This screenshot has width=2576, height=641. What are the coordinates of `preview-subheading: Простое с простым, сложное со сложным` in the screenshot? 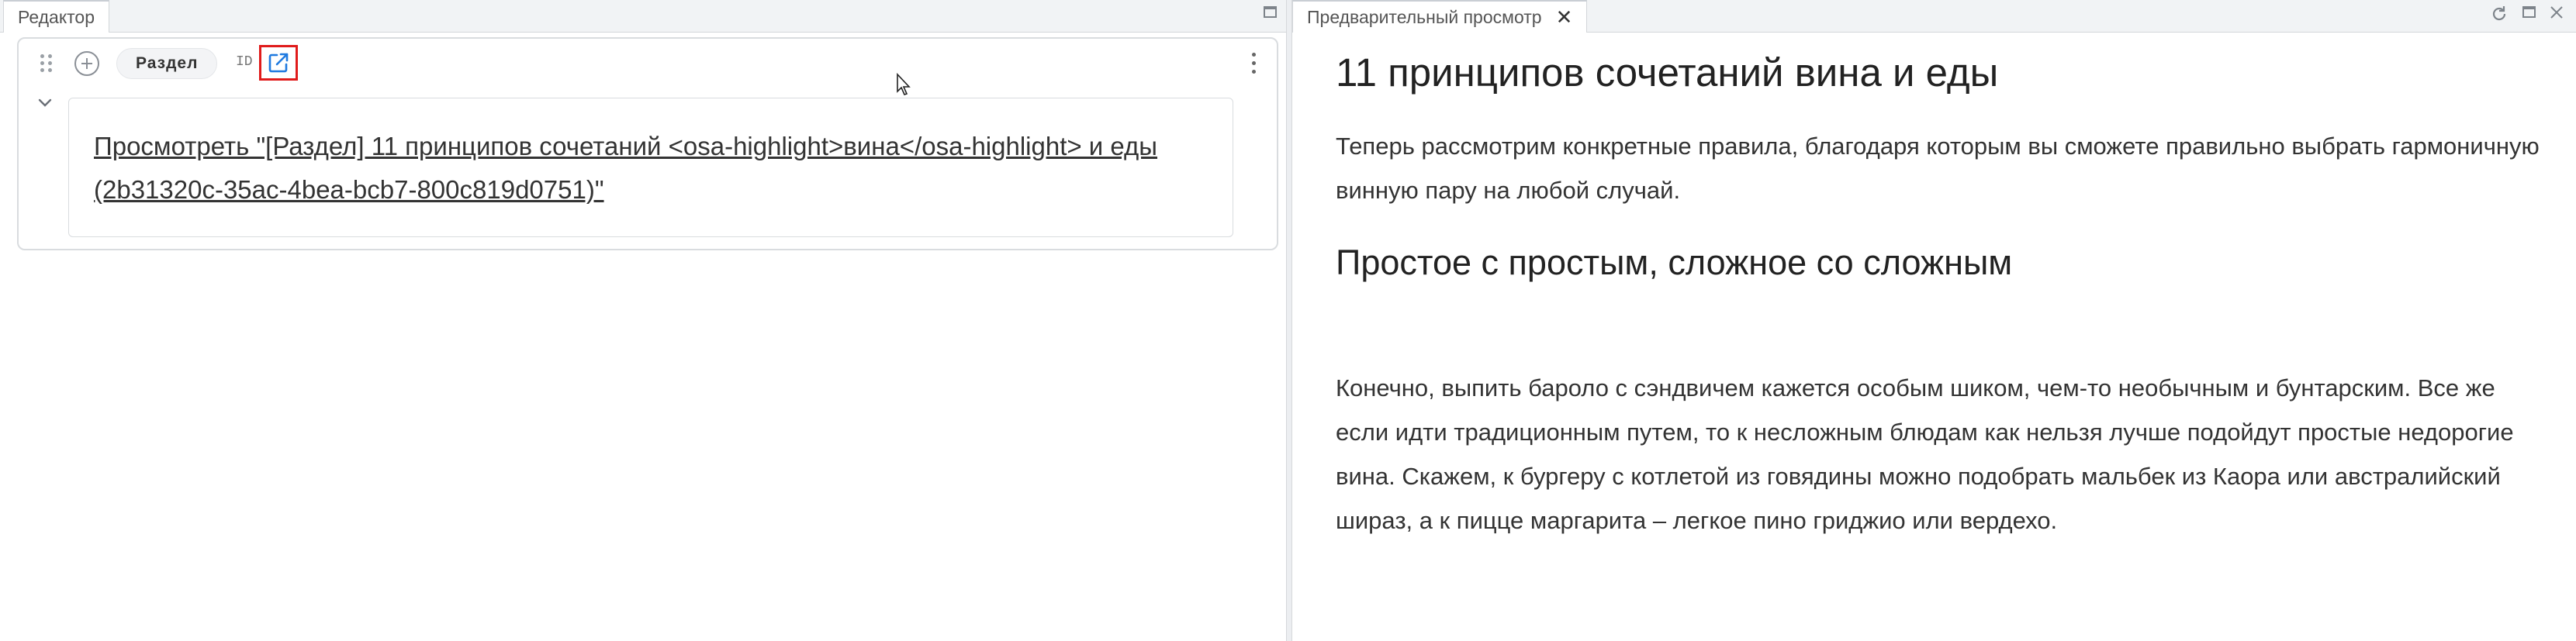 It's located at (1674, 262).